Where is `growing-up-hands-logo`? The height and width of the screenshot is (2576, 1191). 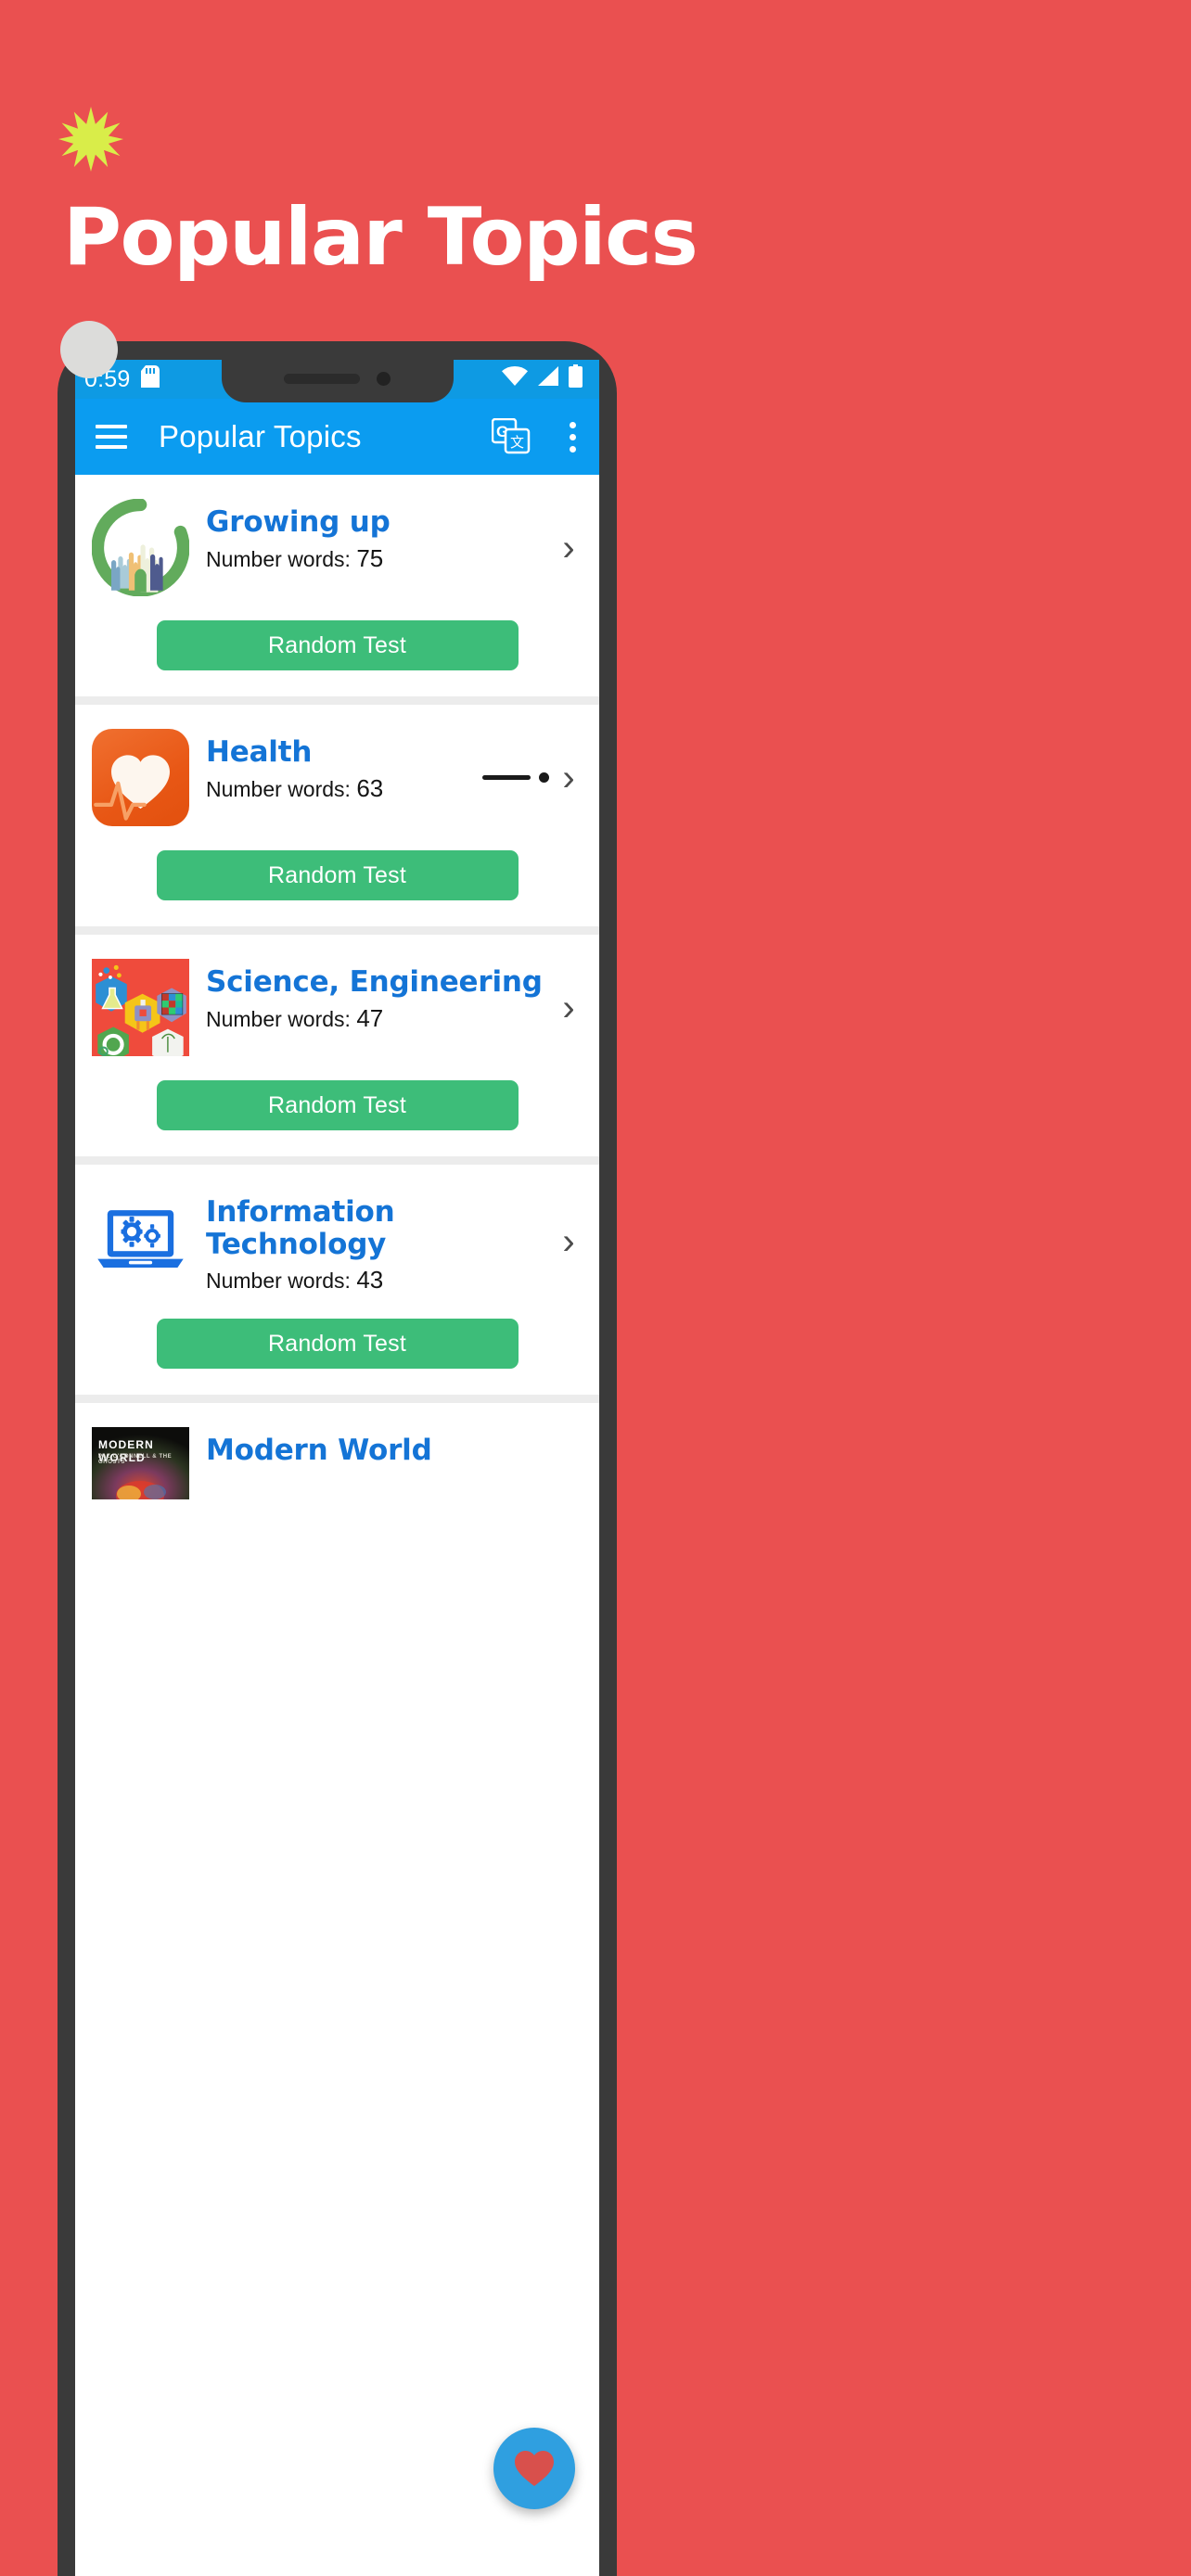
growing-up-hands-logo is located at coordinates (140, 548).